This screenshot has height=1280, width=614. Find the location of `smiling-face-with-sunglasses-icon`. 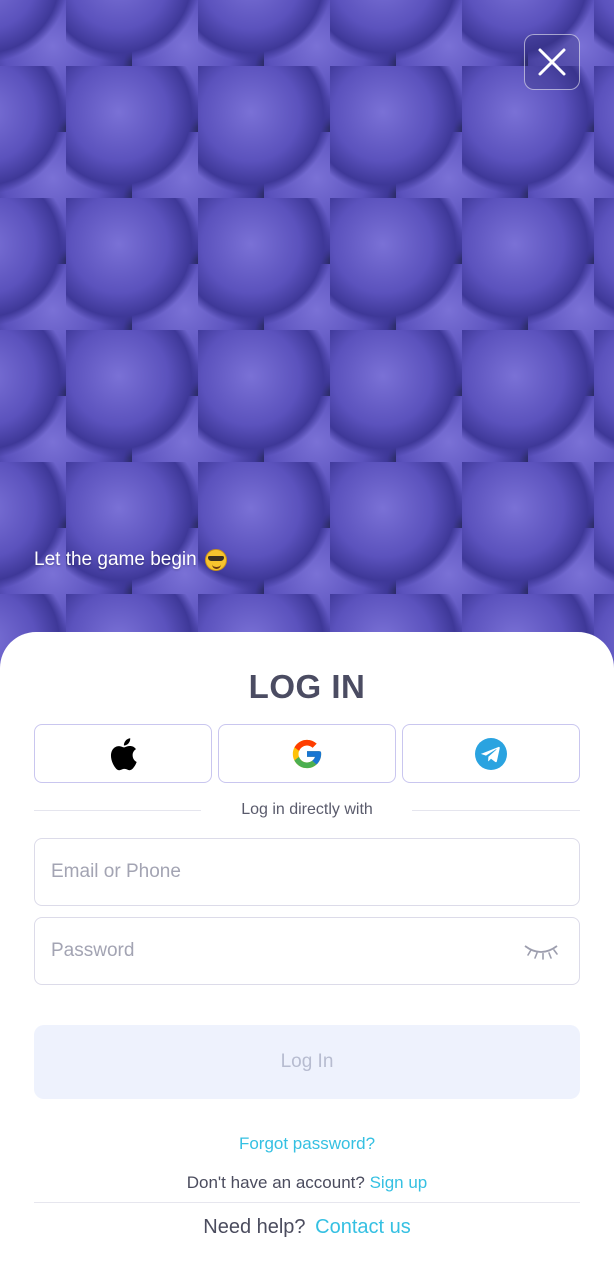

smiling-face-with-sunglasses-icon is located at coordinates (215, 560).